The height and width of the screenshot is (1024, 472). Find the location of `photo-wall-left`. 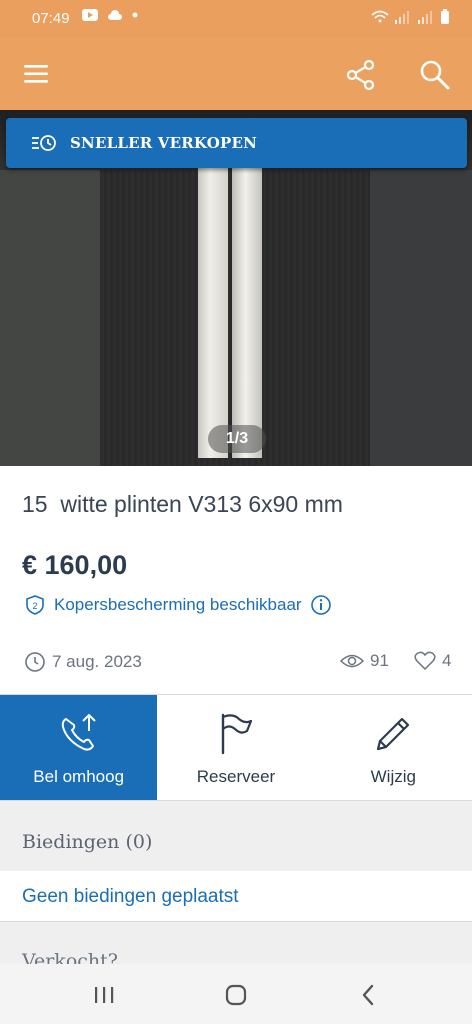

photo-wall-left is located at coordinates (50, 318).